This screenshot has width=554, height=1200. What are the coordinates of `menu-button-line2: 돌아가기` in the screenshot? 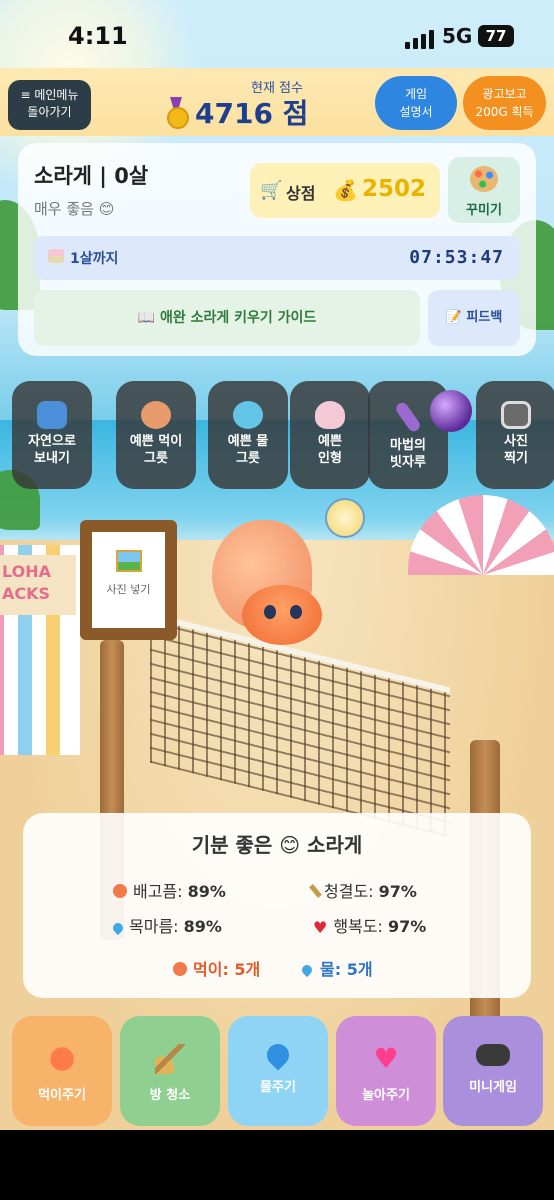 It's located at (49, 112).